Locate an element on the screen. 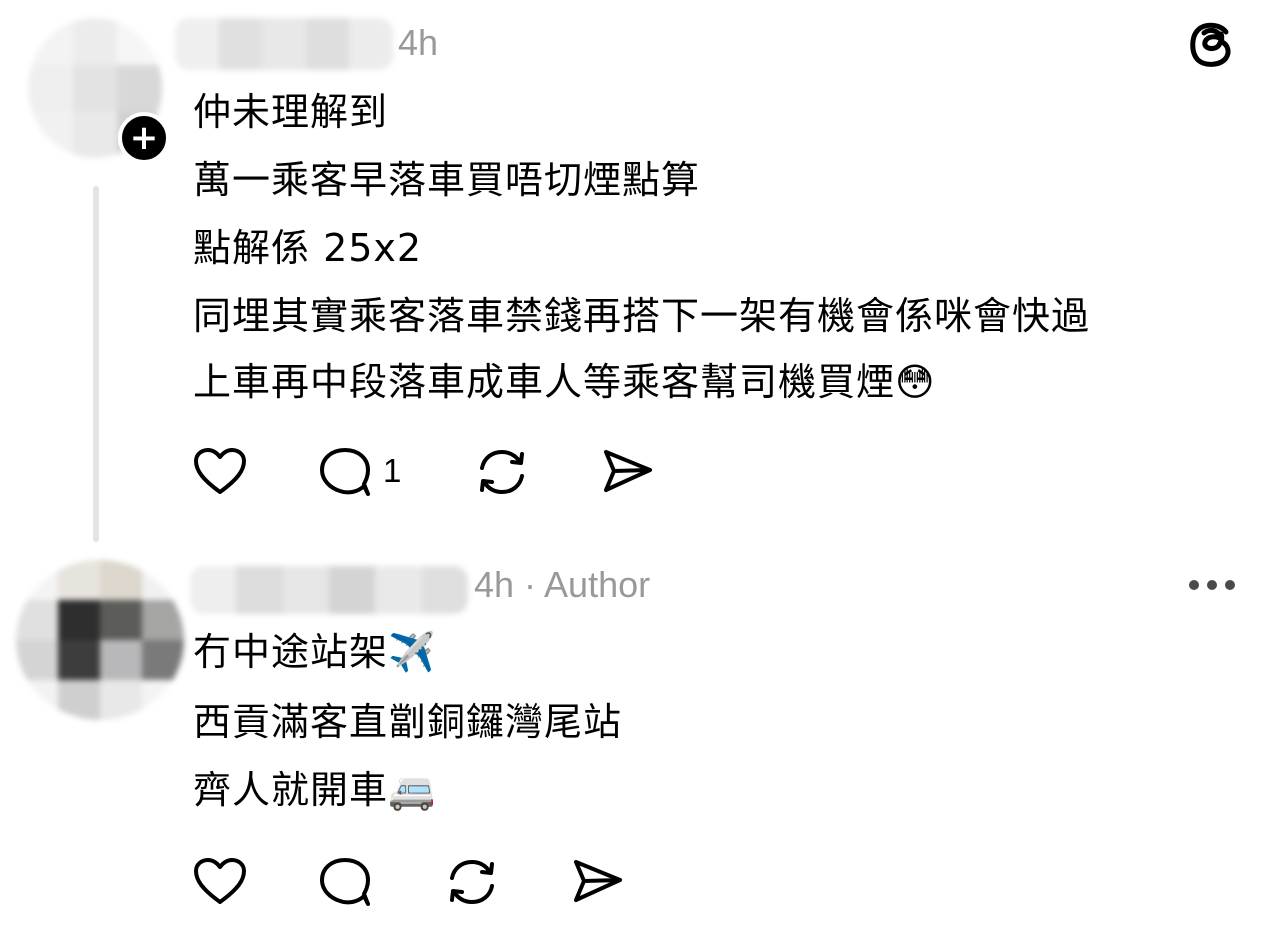  reply-text-line: 仲未理解到 is located at coordinates (291, 112).